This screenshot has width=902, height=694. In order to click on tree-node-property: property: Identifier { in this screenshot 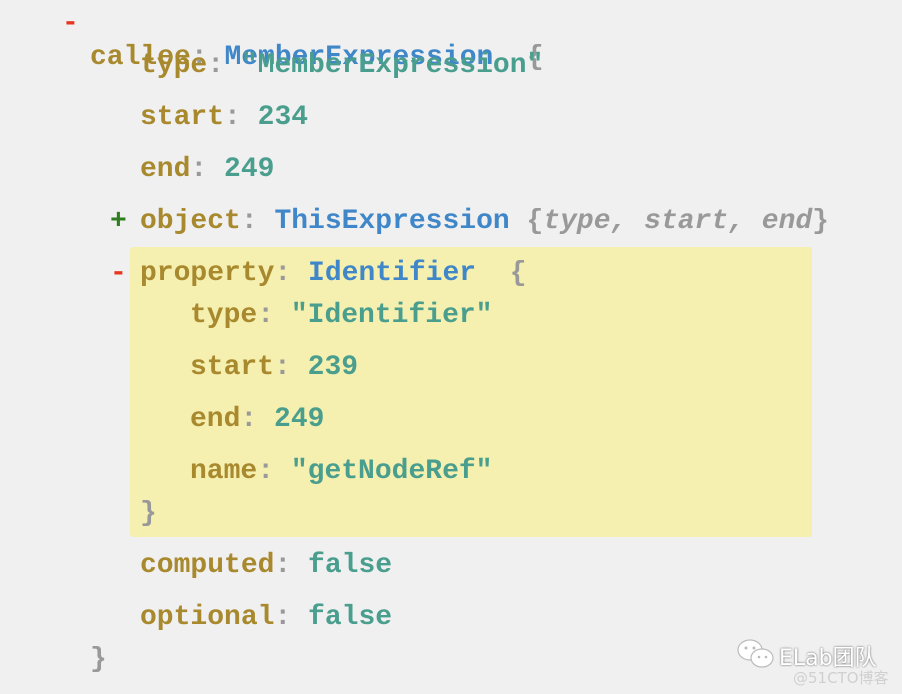, I will do `click(333, 274)`.